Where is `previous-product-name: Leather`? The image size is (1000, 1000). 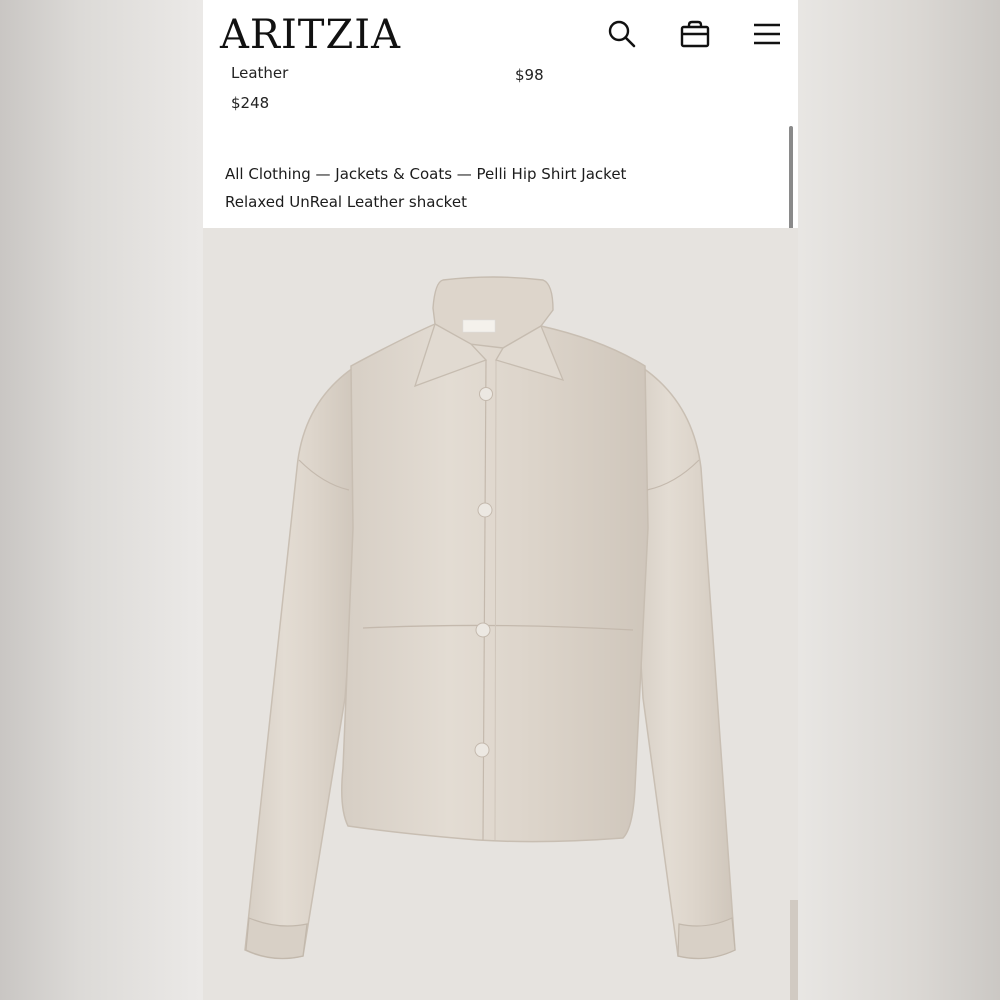 previous-product-name: Leather is located at coordinates (259, 73).